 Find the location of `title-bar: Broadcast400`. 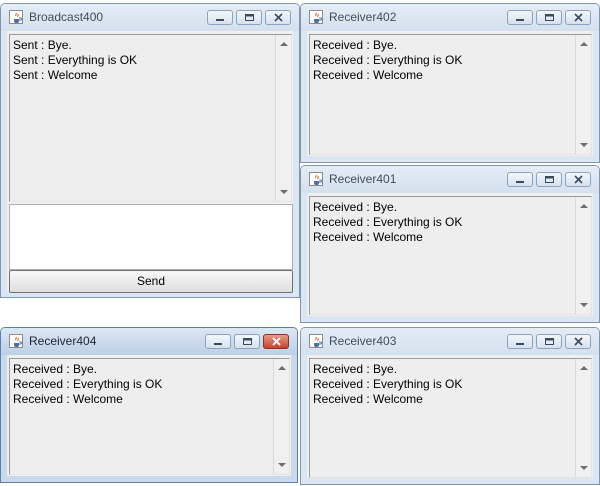

title-bar: Broadcast400 is located at coordinates (150, 17).